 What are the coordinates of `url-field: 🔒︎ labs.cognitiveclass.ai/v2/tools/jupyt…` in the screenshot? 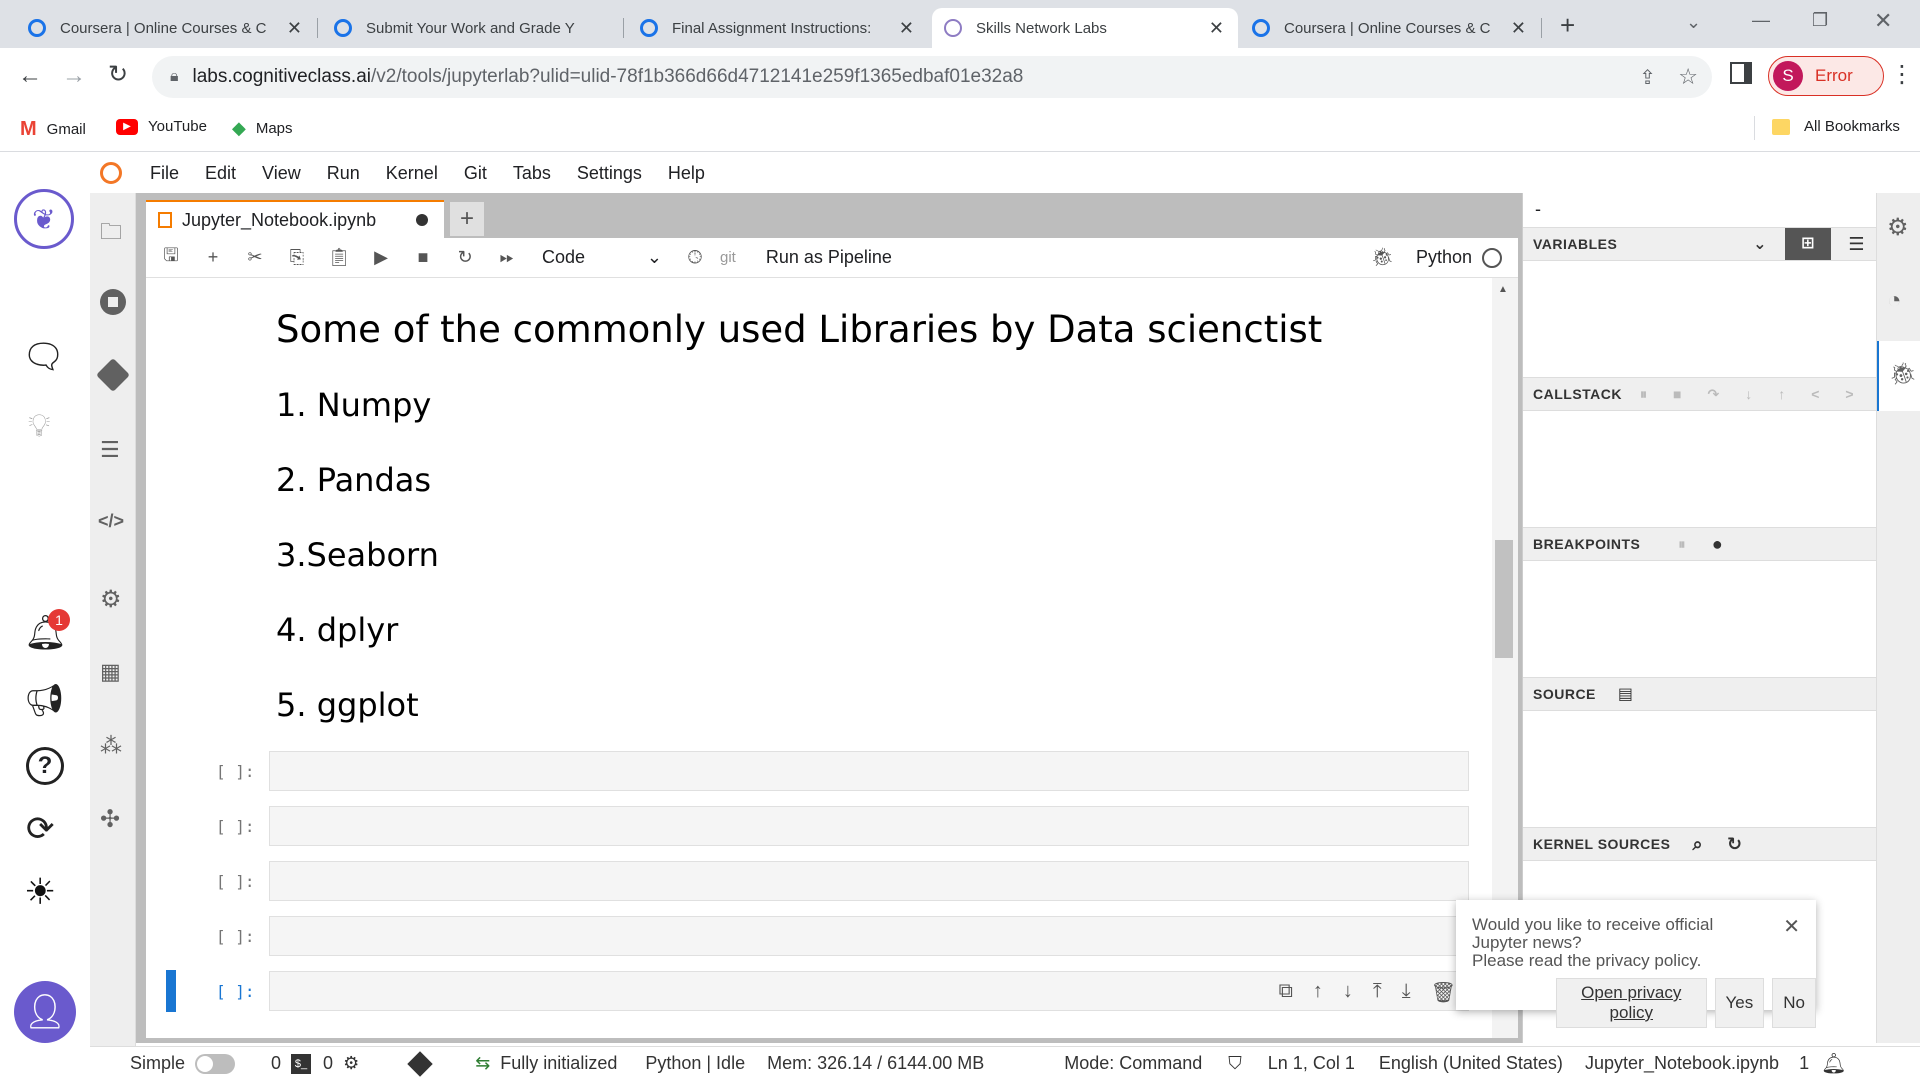 It's located at (932, 77).